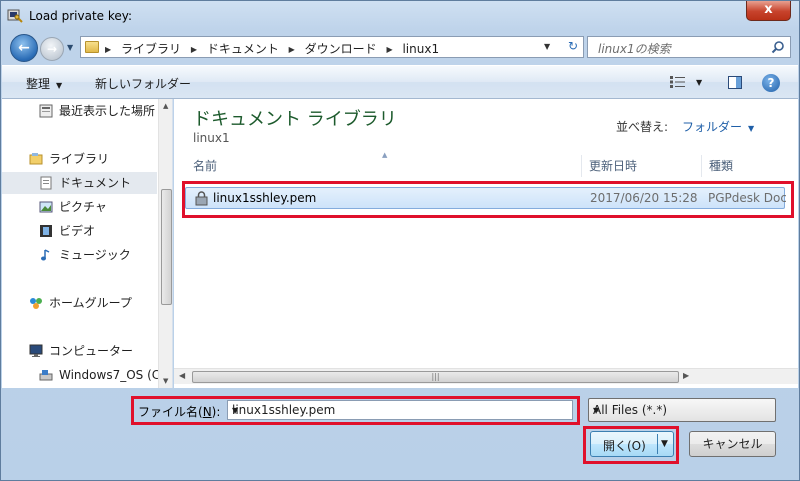 The width and height of the screenshot is (800, 481). What do you see at coordinates (686, 375) in the screenshot?
I see `scroll-right-icon: ▶` at bounding box center [686, 375].